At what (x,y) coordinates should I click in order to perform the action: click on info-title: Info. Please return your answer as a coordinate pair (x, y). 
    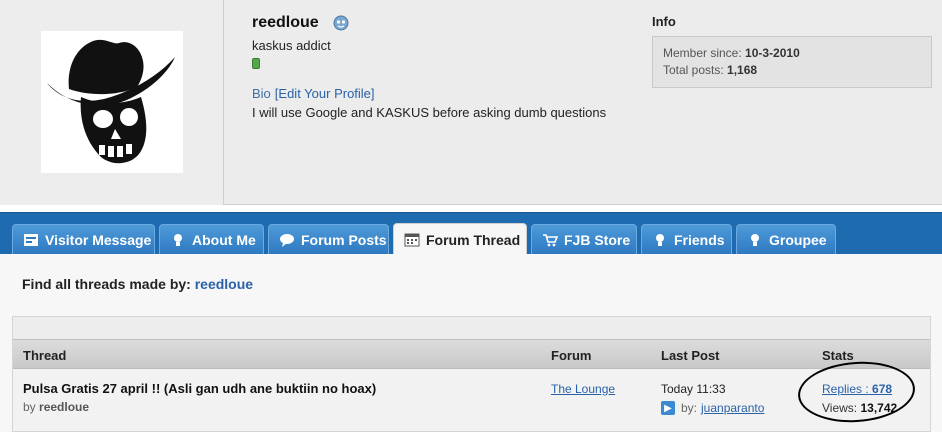
    Looking at the image, I should click on (664, 21).